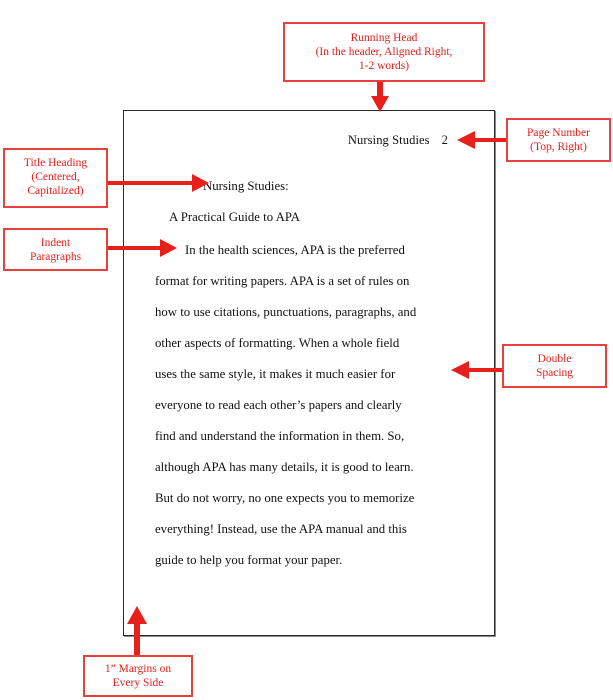 The width and height of the screenshot is (613, 700). What do you see at coordinates (384, 38) in the screenshot?
I see `callout-line: Running Head` at bounding box center [384, 38].